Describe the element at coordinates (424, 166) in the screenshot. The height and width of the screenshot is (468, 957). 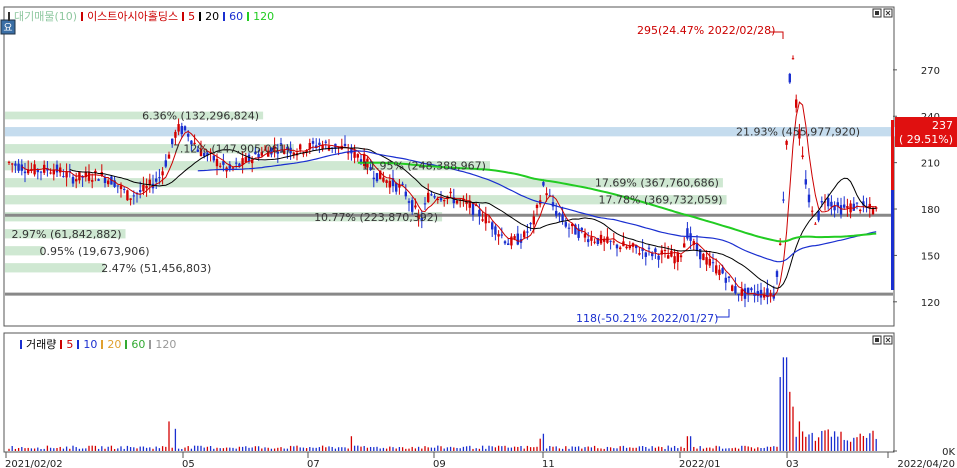
I see `volume-profile-label: 11.95% (248,388,967)` at that location.